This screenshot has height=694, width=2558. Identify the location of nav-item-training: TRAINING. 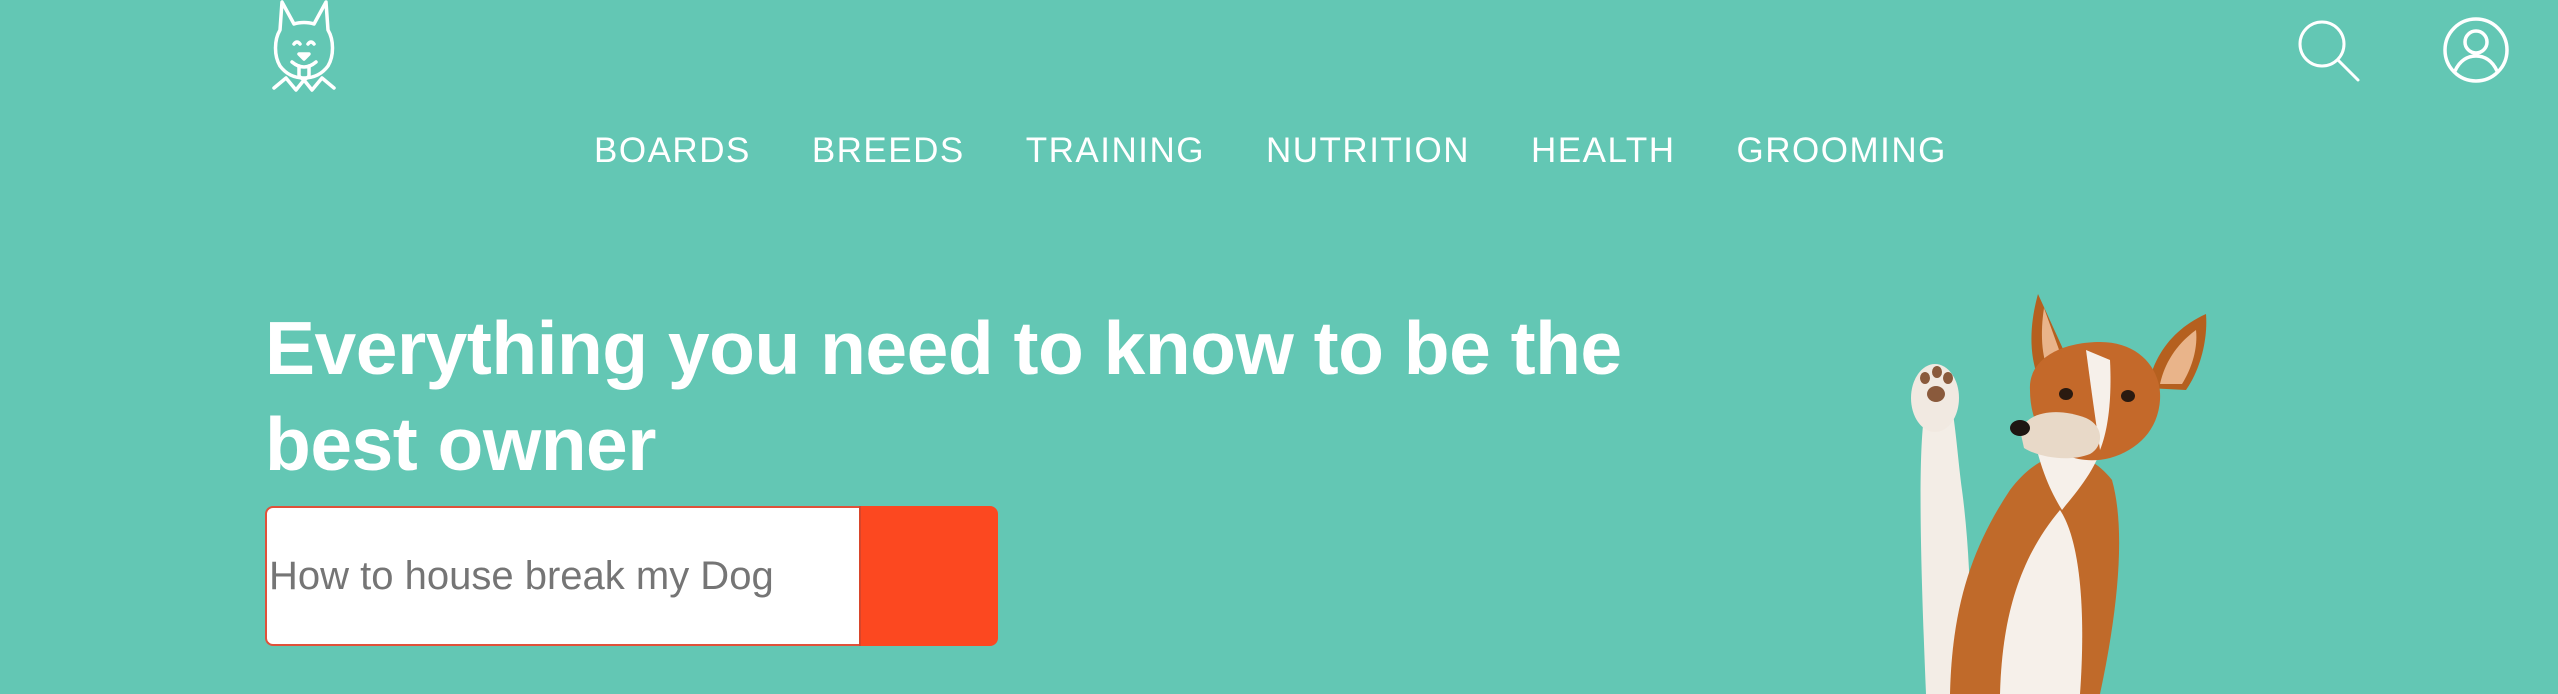
(1115, 151).